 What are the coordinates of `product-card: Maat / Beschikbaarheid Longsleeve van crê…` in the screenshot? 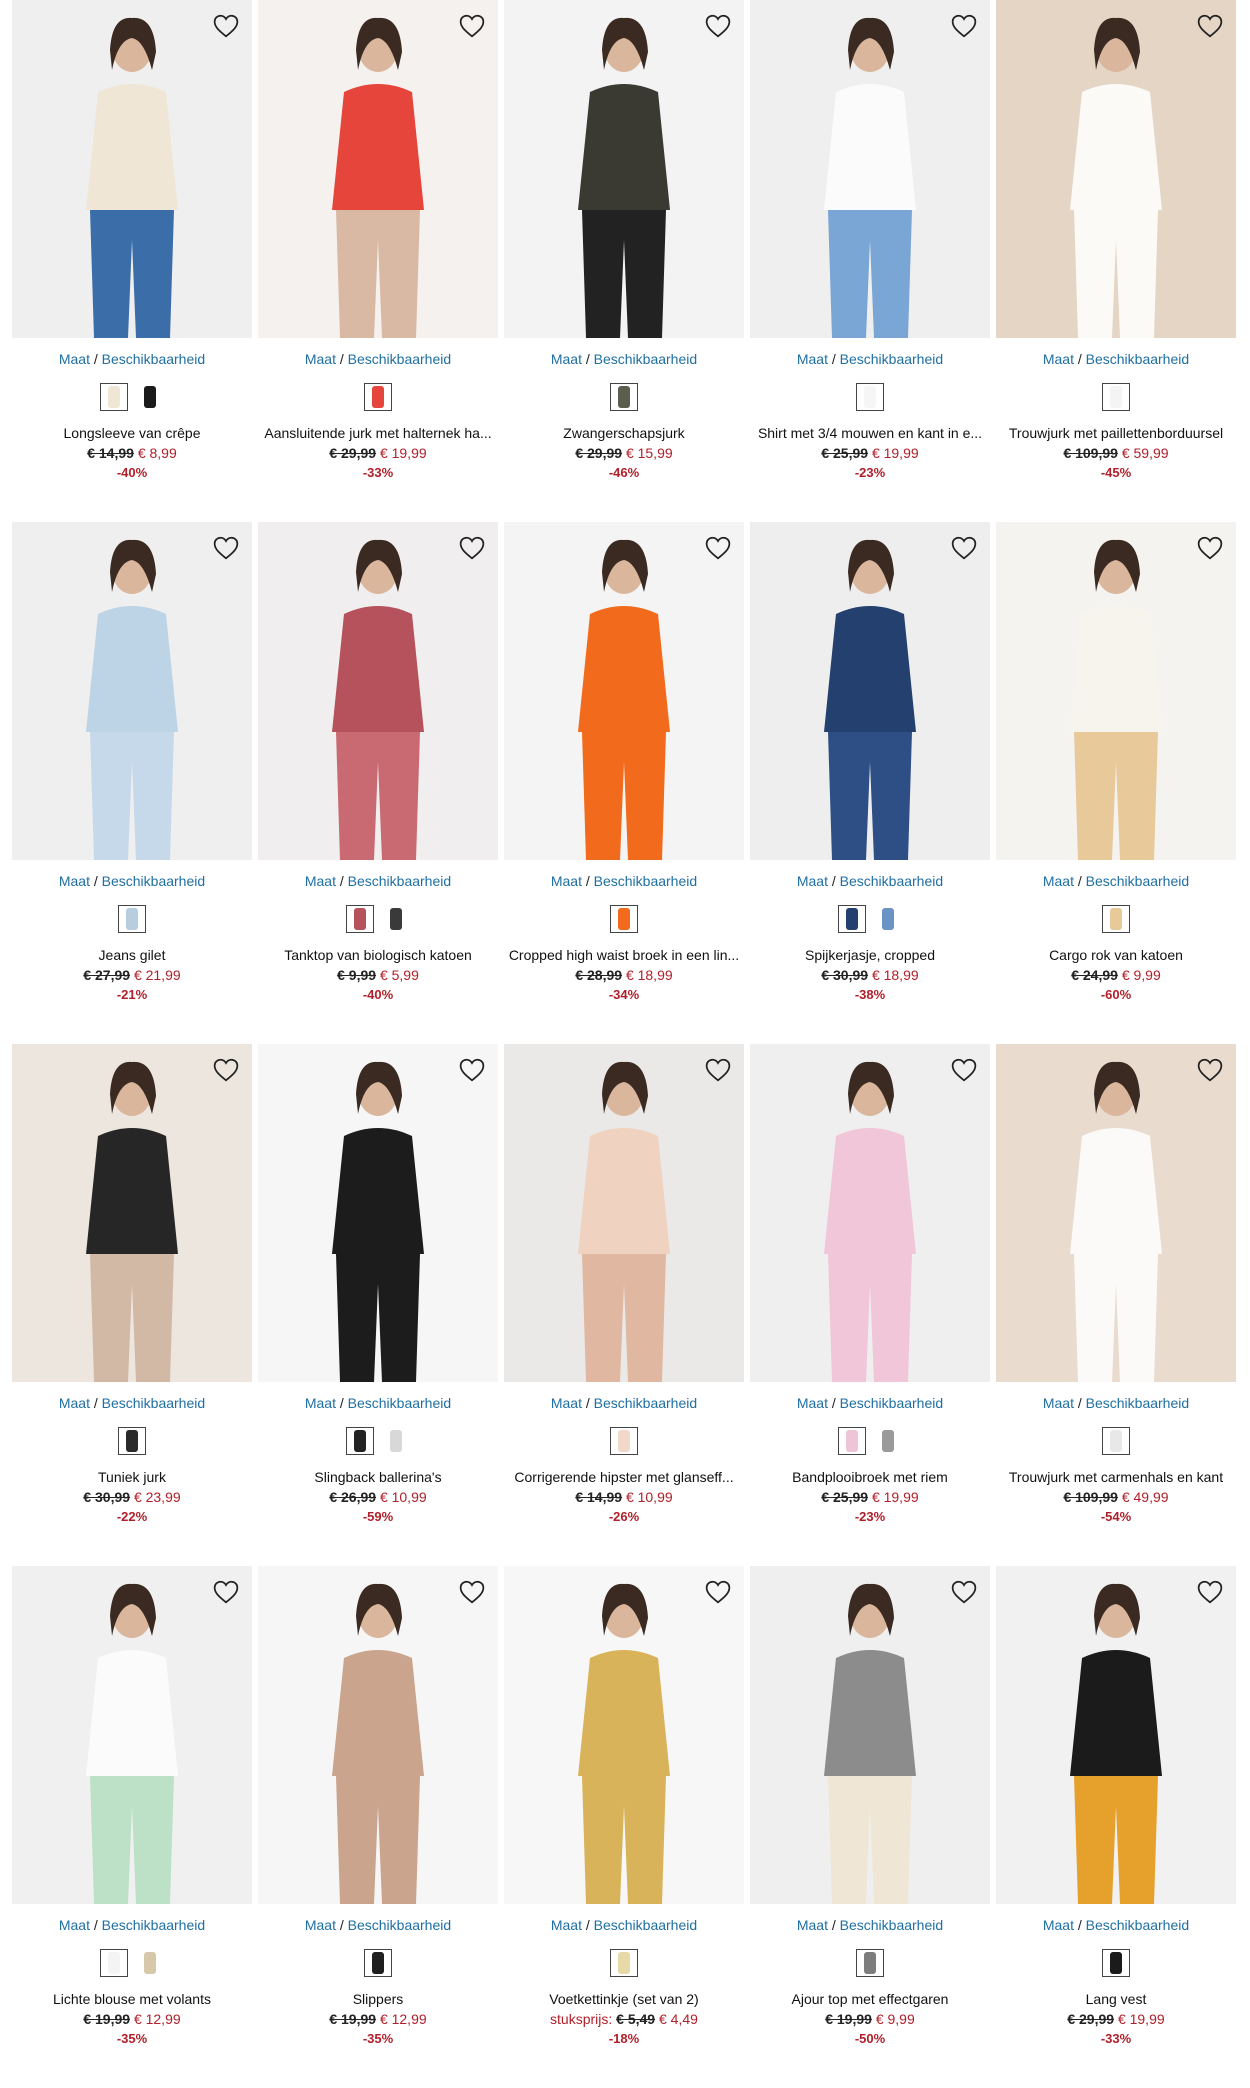 It's located at (132, 261).